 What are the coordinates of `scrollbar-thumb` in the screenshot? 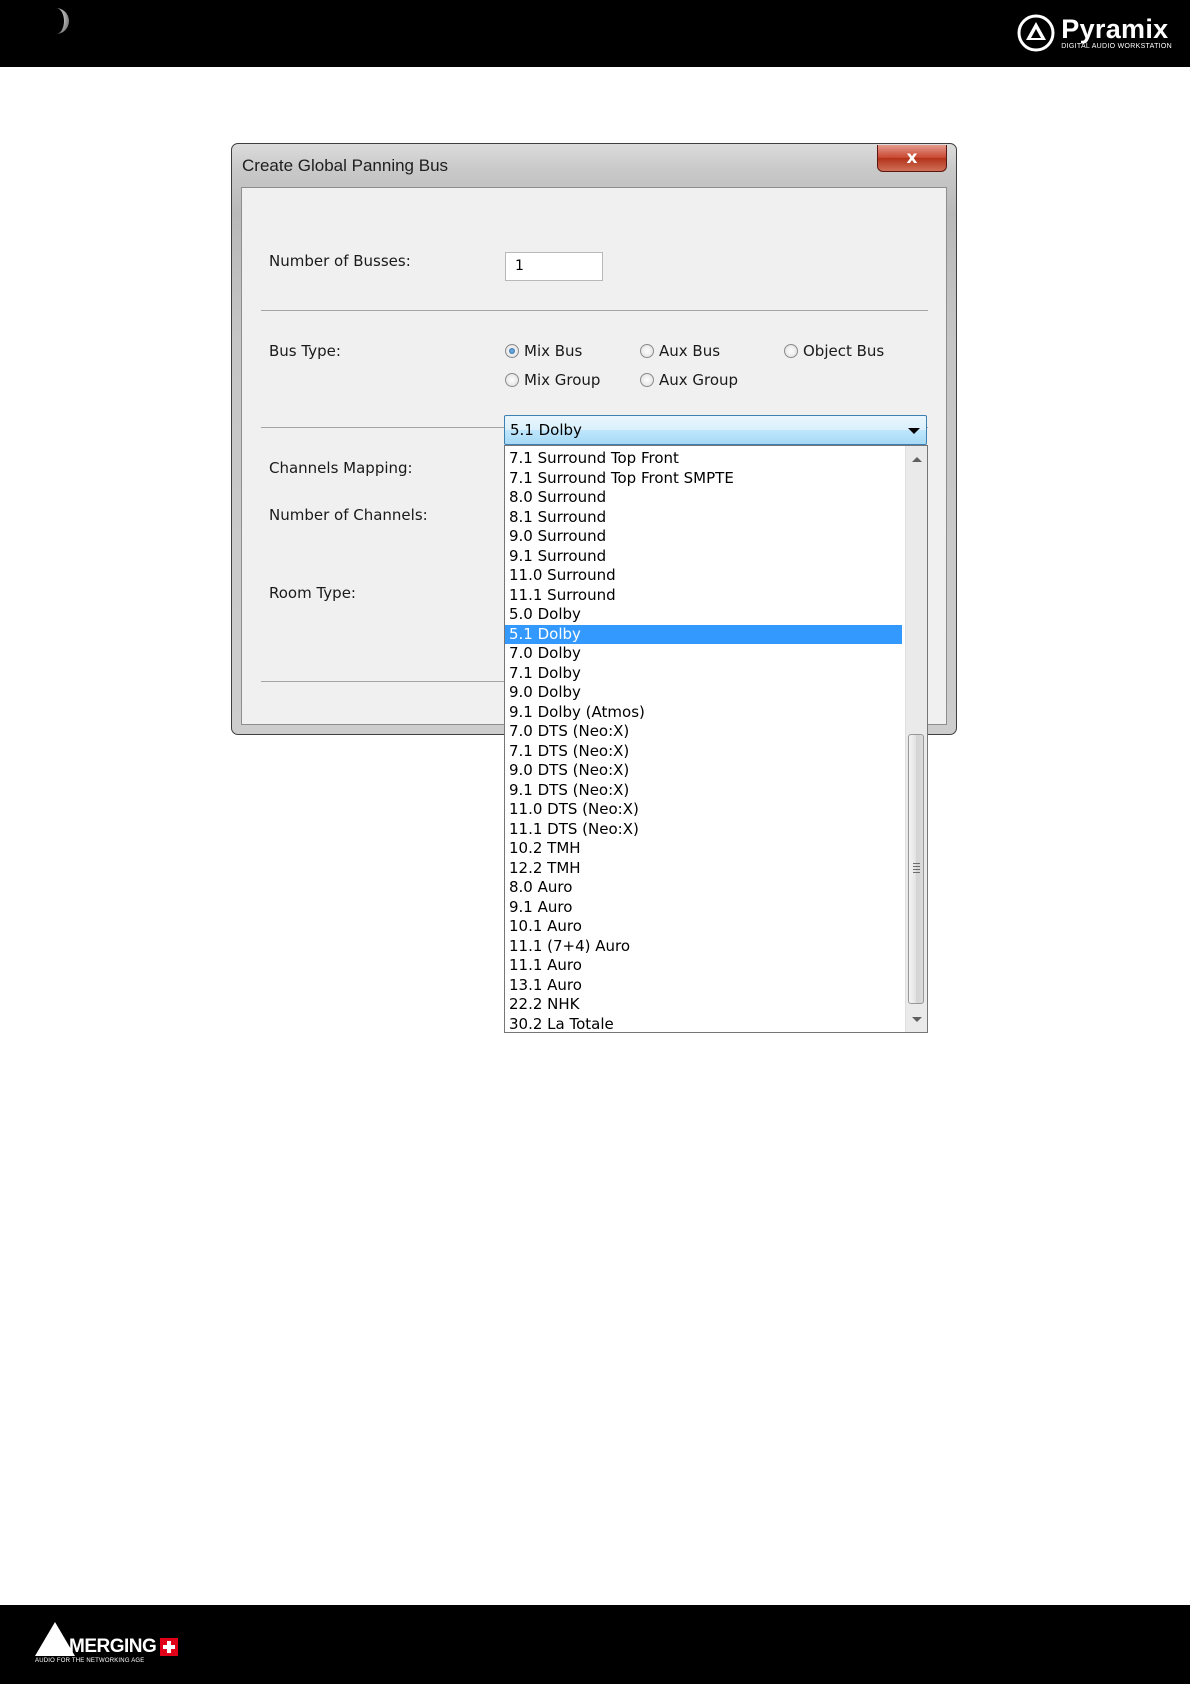 It's located at (916, 869).